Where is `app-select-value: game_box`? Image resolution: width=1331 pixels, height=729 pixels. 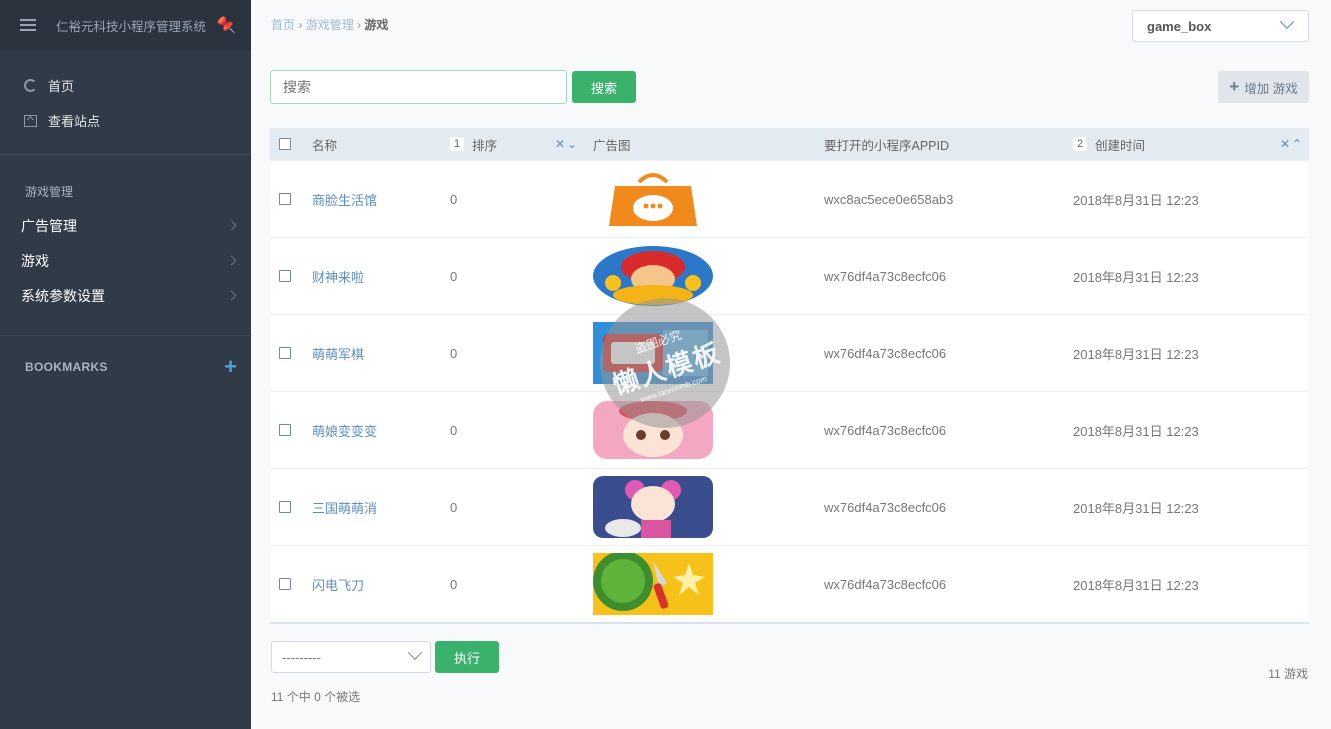 app-select-value: game_box is located at coordinates (1179, 26).